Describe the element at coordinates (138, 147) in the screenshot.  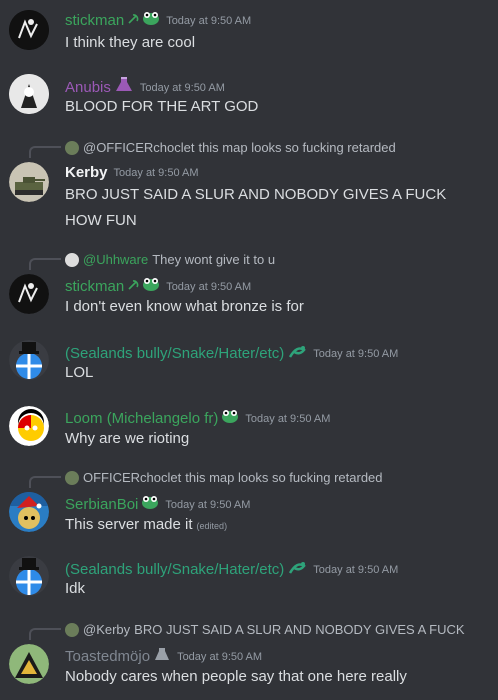
I see `reply-author: @OFFICERchoclet` at that location.